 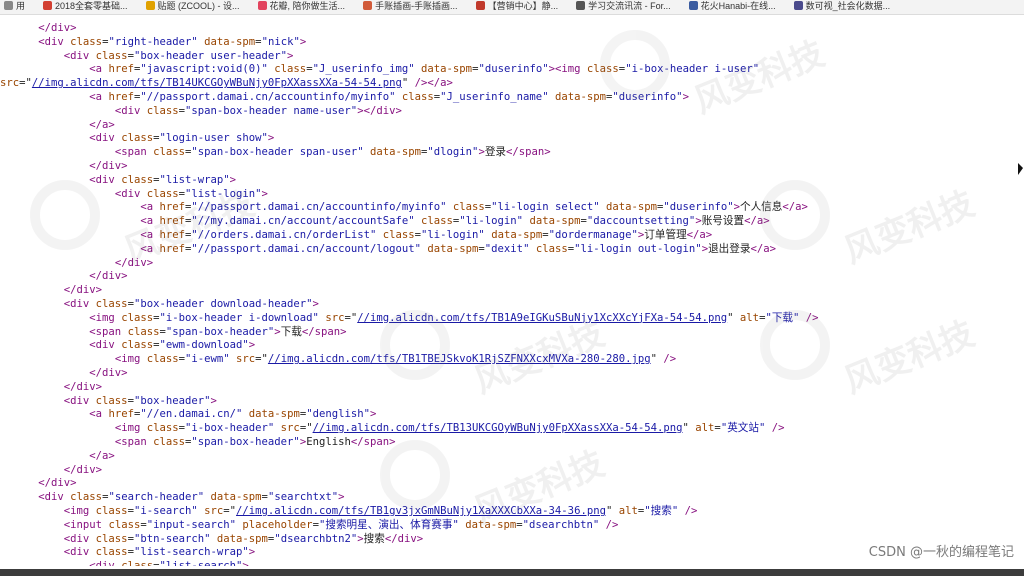 I want to click on bookmark-item: 用, so click(x=19, y=6).